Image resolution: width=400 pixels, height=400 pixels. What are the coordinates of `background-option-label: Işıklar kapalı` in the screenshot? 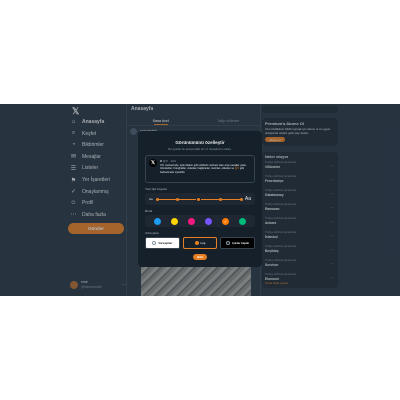 It's located at (241, 243).